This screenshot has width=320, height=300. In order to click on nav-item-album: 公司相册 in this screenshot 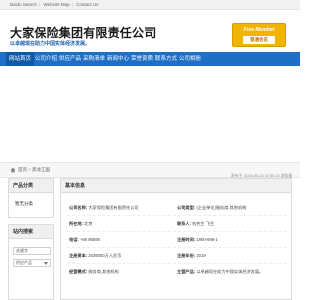, I will do `click(190, 59)`.